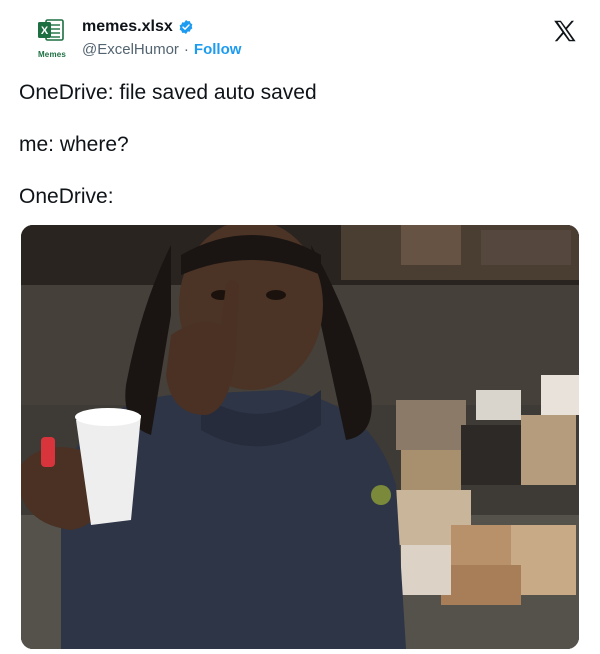 This screenshot has height=654, width=600. What do you see at coordinates (161, 37) in the screenshot?
I see `account-names: memes.xlsx @ExcelHumor · Follow` at bounding box center [161, 37].